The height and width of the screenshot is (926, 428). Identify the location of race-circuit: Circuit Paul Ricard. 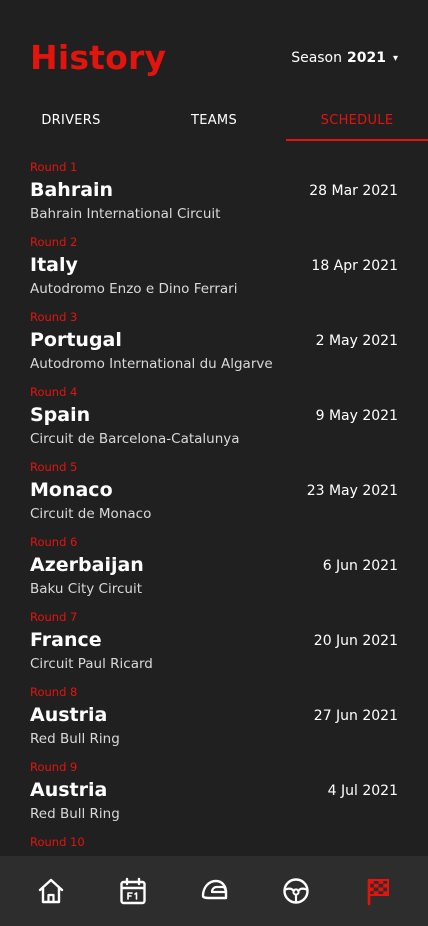
(91, 664).